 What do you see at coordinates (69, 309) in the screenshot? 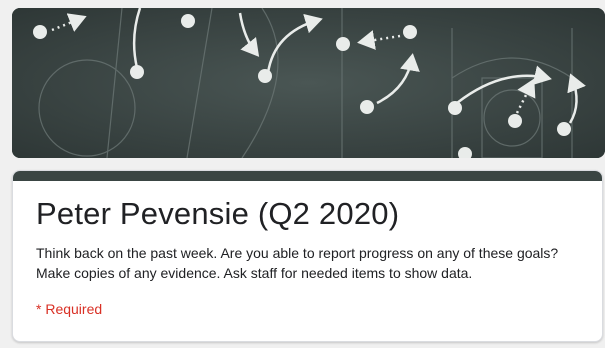
I see `required-indicator: * Required` at bounding box center [69, 309].